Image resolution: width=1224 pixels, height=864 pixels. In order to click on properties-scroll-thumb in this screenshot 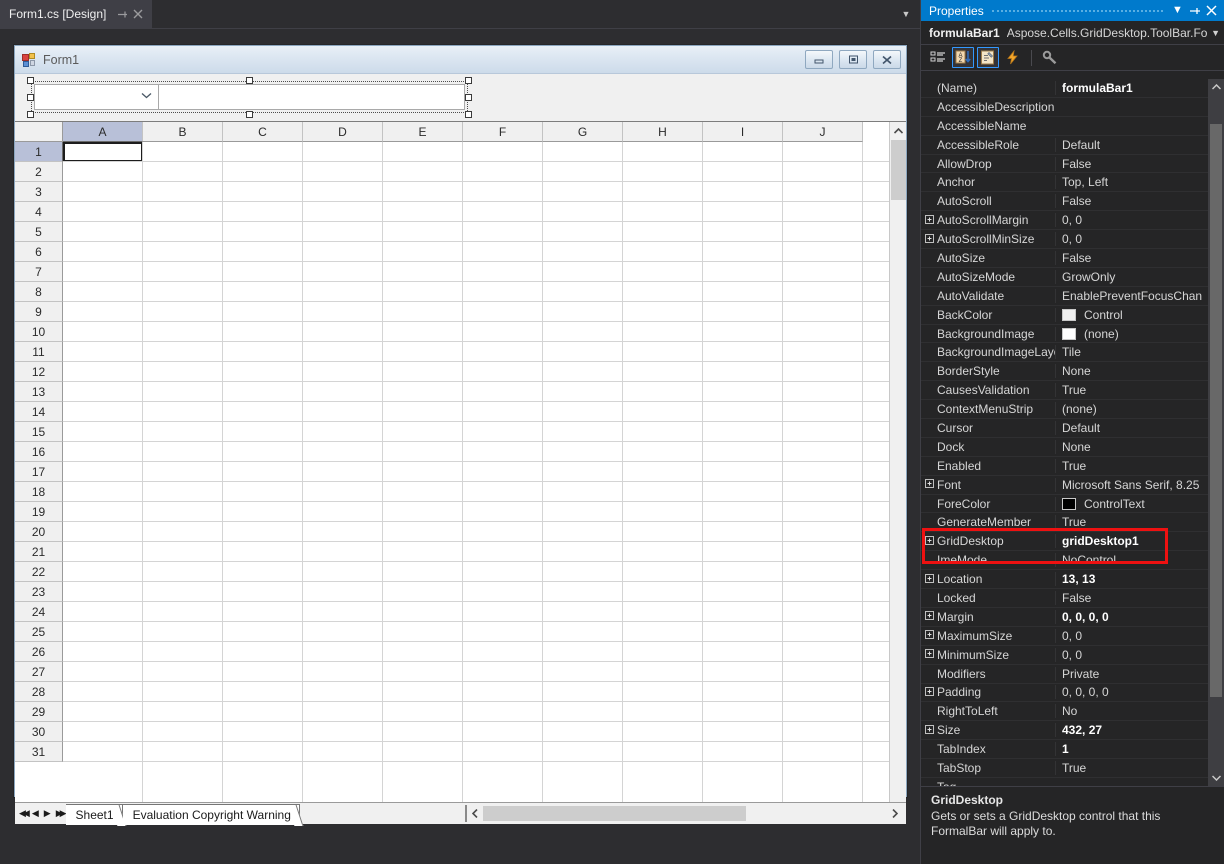, I will do `click(1216, 410)`.